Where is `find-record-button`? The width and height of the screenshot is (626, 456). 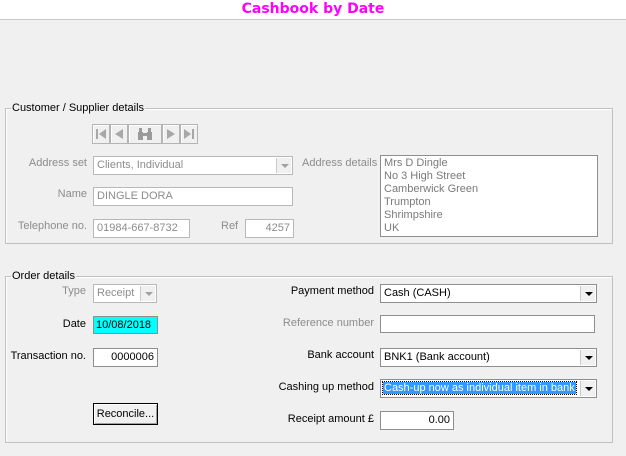
find-record-button is located at coordinates (145, 134).